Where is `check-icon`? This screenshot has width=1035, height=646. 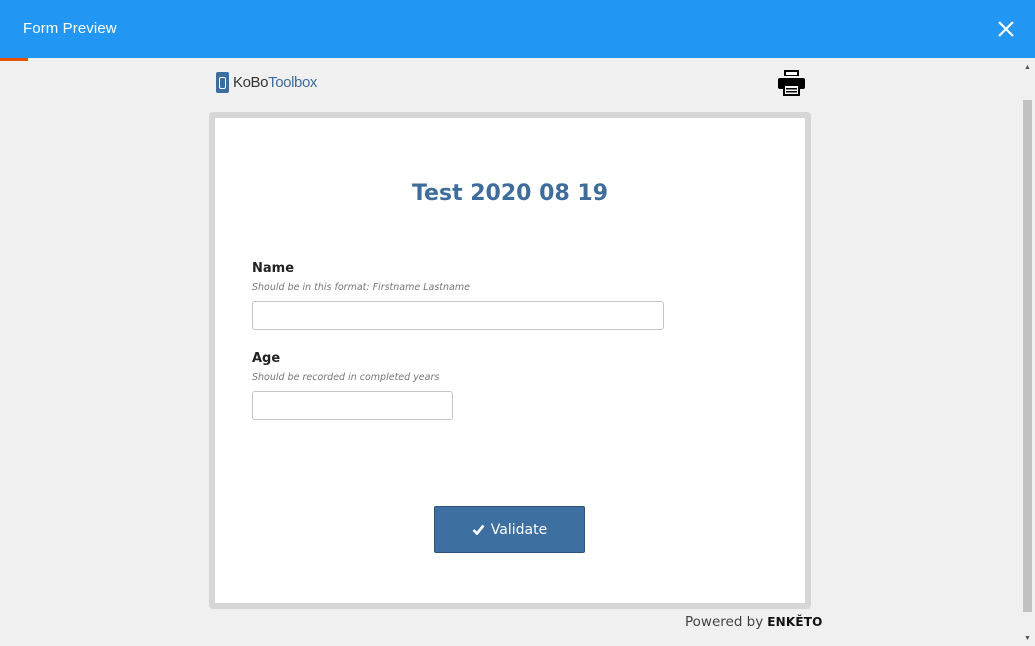
check-icon is located at coordinates (478, 529).